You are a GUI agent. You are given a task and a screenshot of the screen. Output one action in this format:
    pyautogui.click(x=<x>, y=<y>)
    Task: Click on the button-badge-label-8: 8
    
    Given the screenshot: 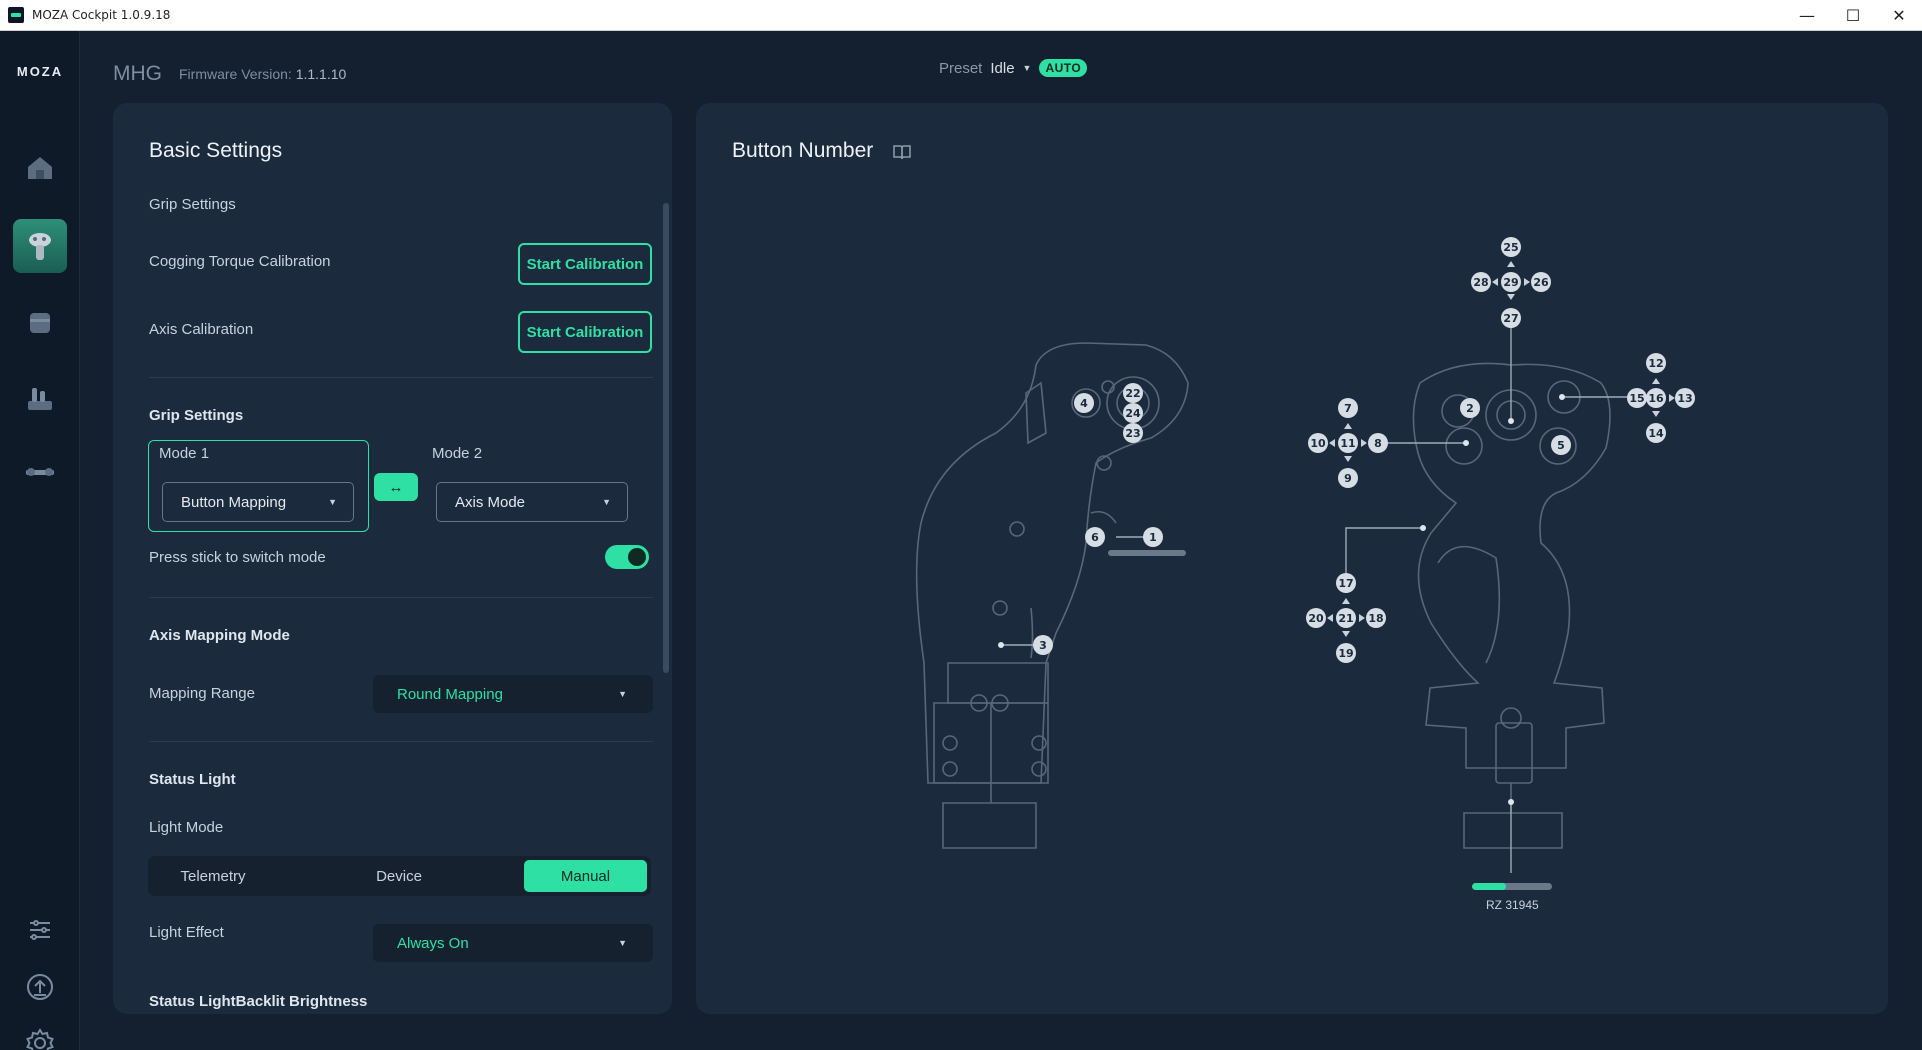 What is the action you would take?
    pyautogui.click(x=1378, y=443)
    